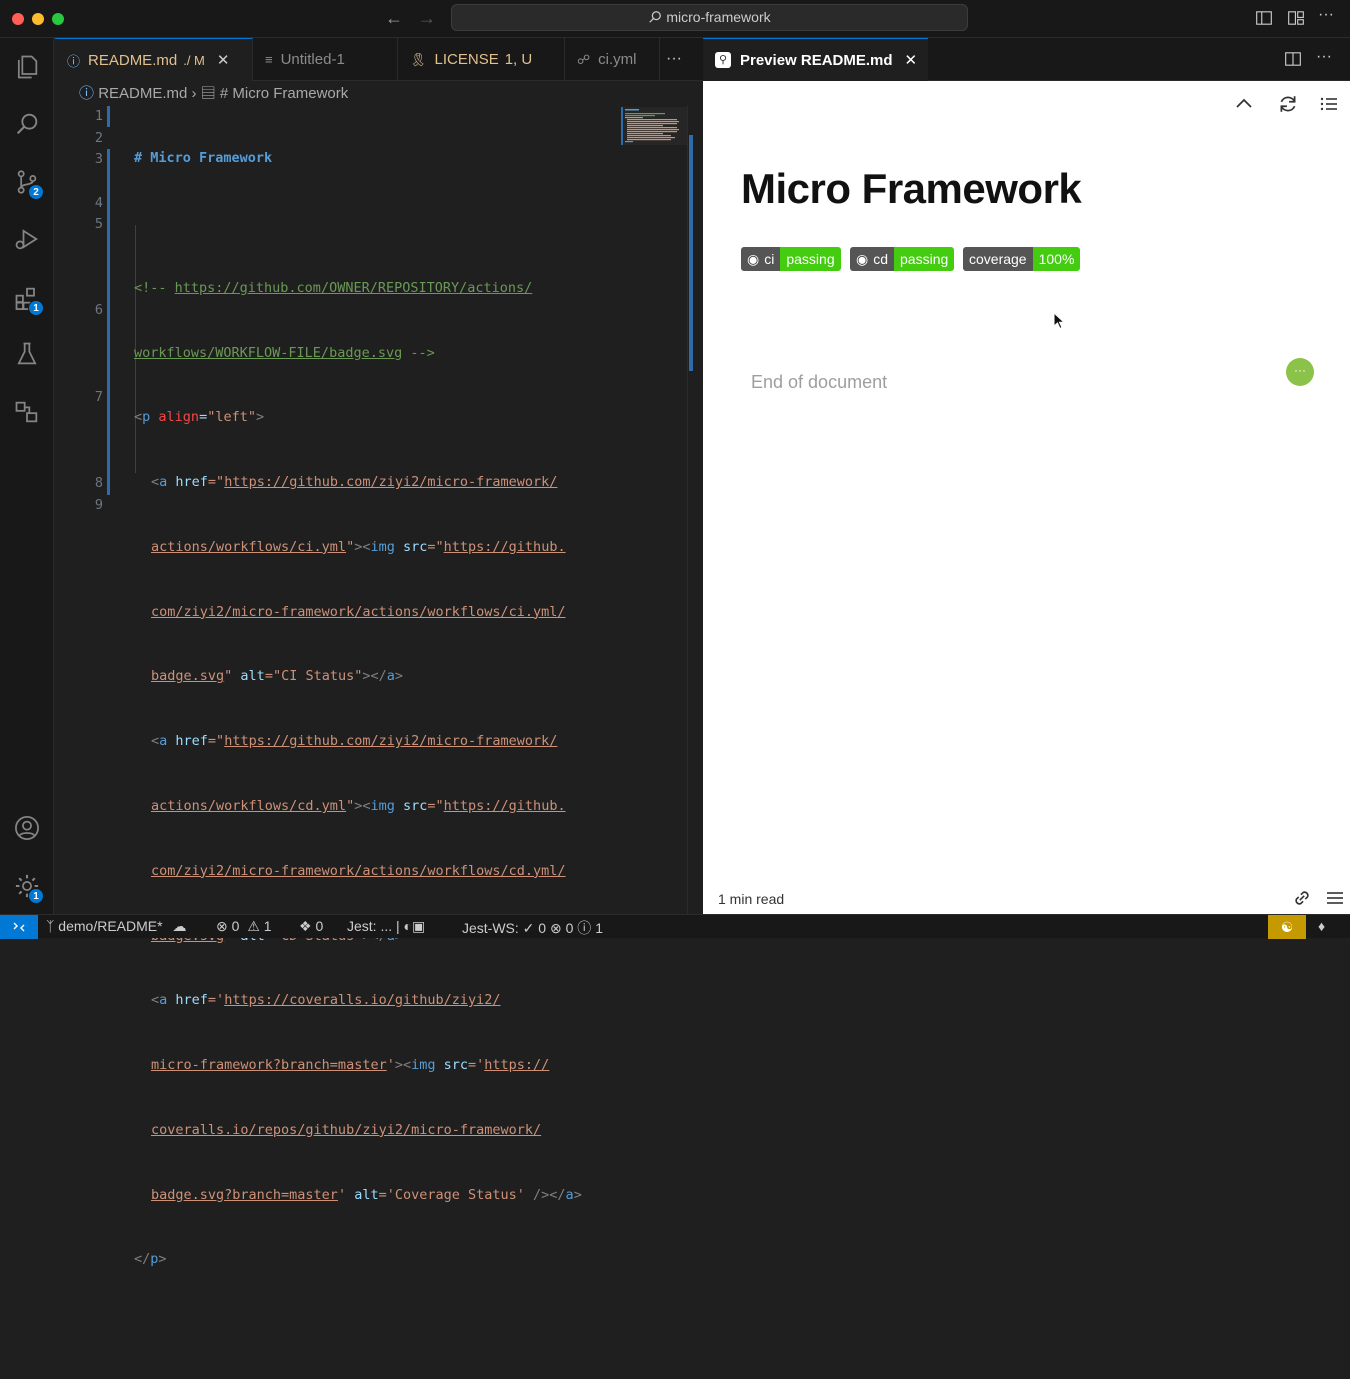 This screenshot has height=1379, width=1350. I want to click on license-icon: 🎗, so click(418, 59).